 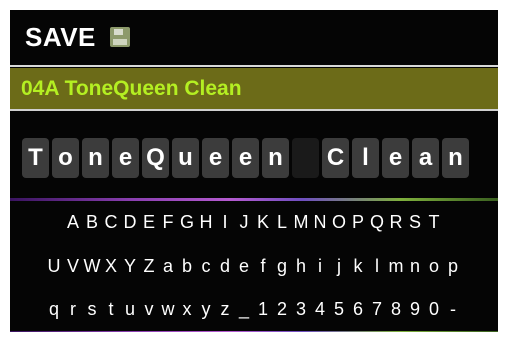 What do you see at coordinates (339, 309) in the screenshot?
I see `keyboard-key: 5` at bounding box center [339, 309].